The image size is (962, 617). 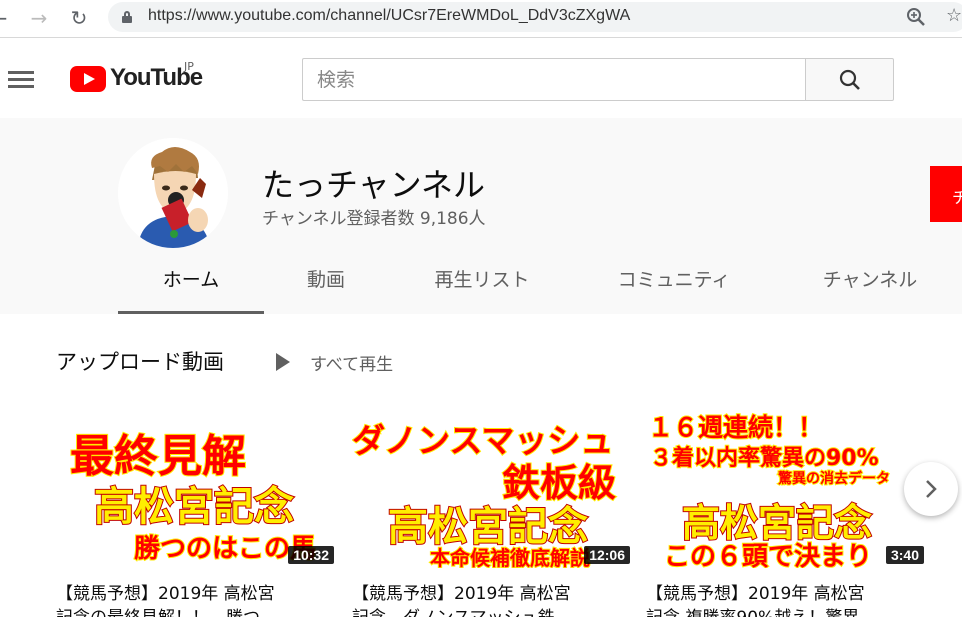 What do you see at coordinates (21, 80) in the screenshot?
I see `menu-icon` at bounding box center [21, 80].